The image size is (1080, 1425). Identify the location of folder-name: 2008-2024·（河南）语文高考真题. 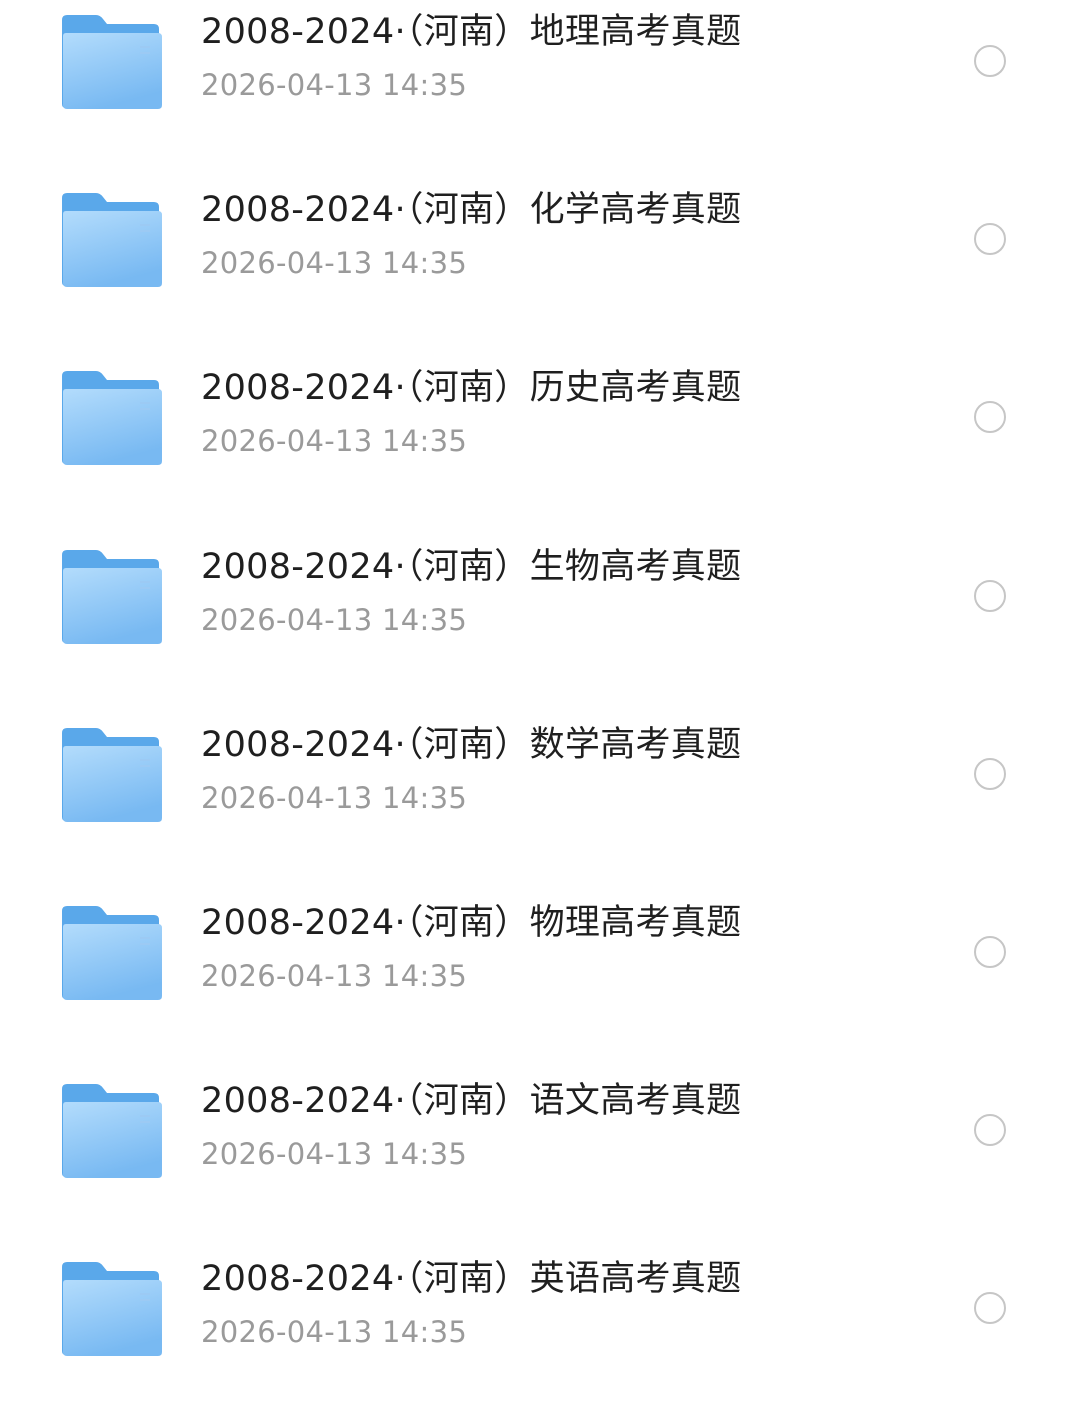
(471, 1101).